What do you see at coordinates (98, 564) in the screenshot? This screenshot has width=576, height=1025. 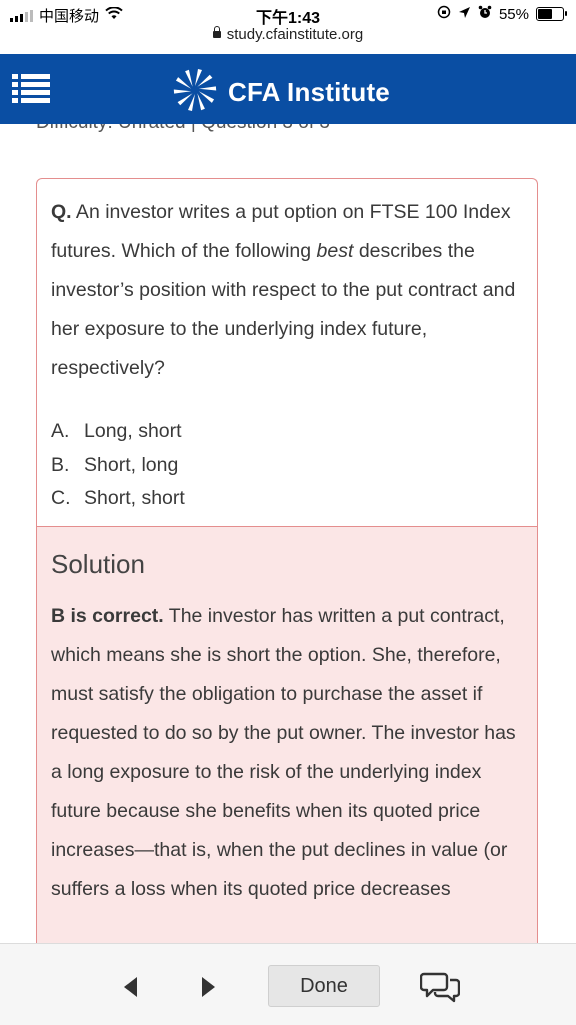 I see `solution-title: Solution` at bounding box center [98, 564].